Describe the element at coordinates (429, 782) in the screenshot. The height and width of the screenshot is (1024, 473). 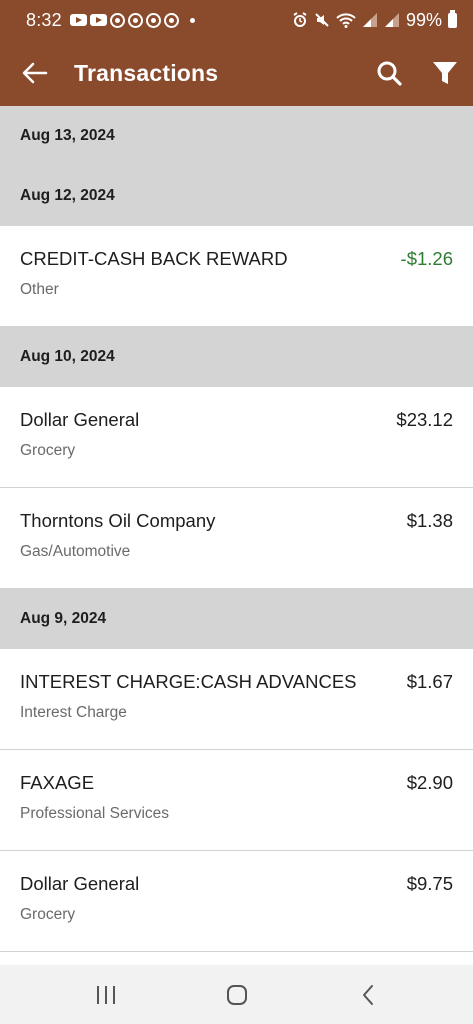
I see `transaction-amount: $2.90` at that location.